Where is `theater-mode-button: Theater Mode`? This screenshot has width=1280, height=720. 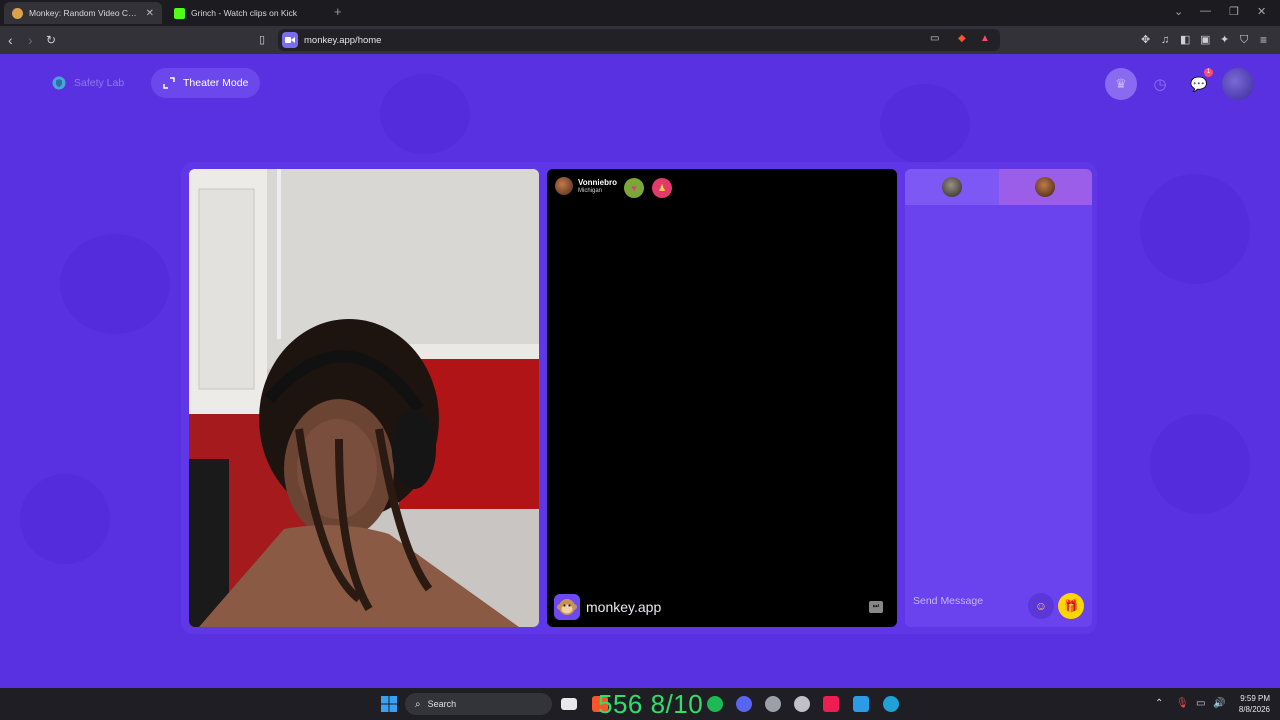 theater-mode-button: Theater Mode is located at coordinates (206, 83).